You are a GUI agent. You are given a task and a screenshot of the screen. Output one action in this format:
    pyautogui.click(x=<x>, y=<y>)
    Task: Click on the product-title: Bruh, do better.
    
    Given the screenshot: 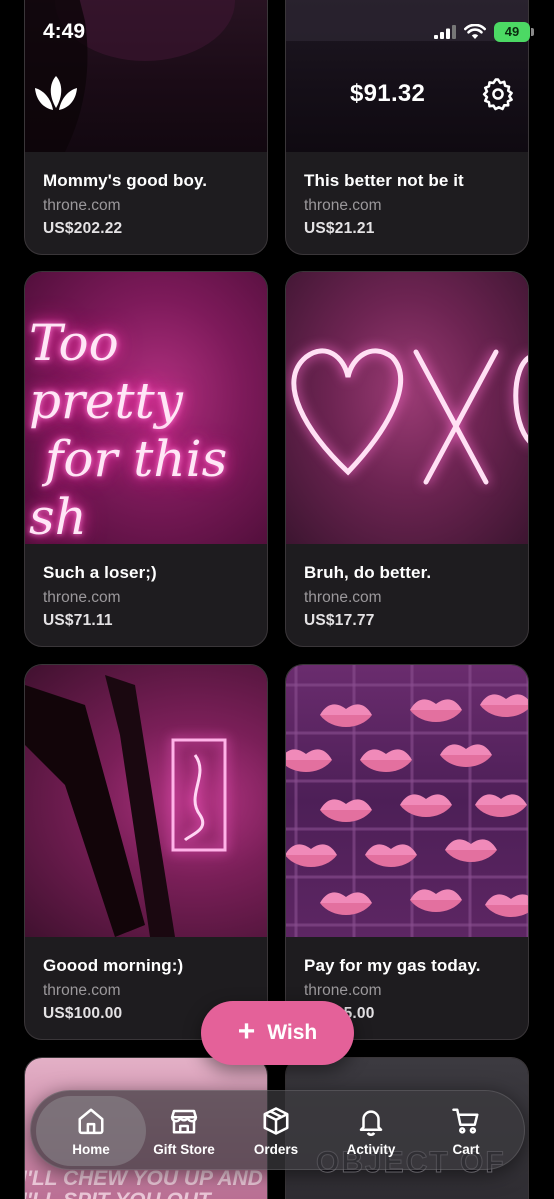 What is the action you would take?
    pyautogui.click(x=368, y=572)
    